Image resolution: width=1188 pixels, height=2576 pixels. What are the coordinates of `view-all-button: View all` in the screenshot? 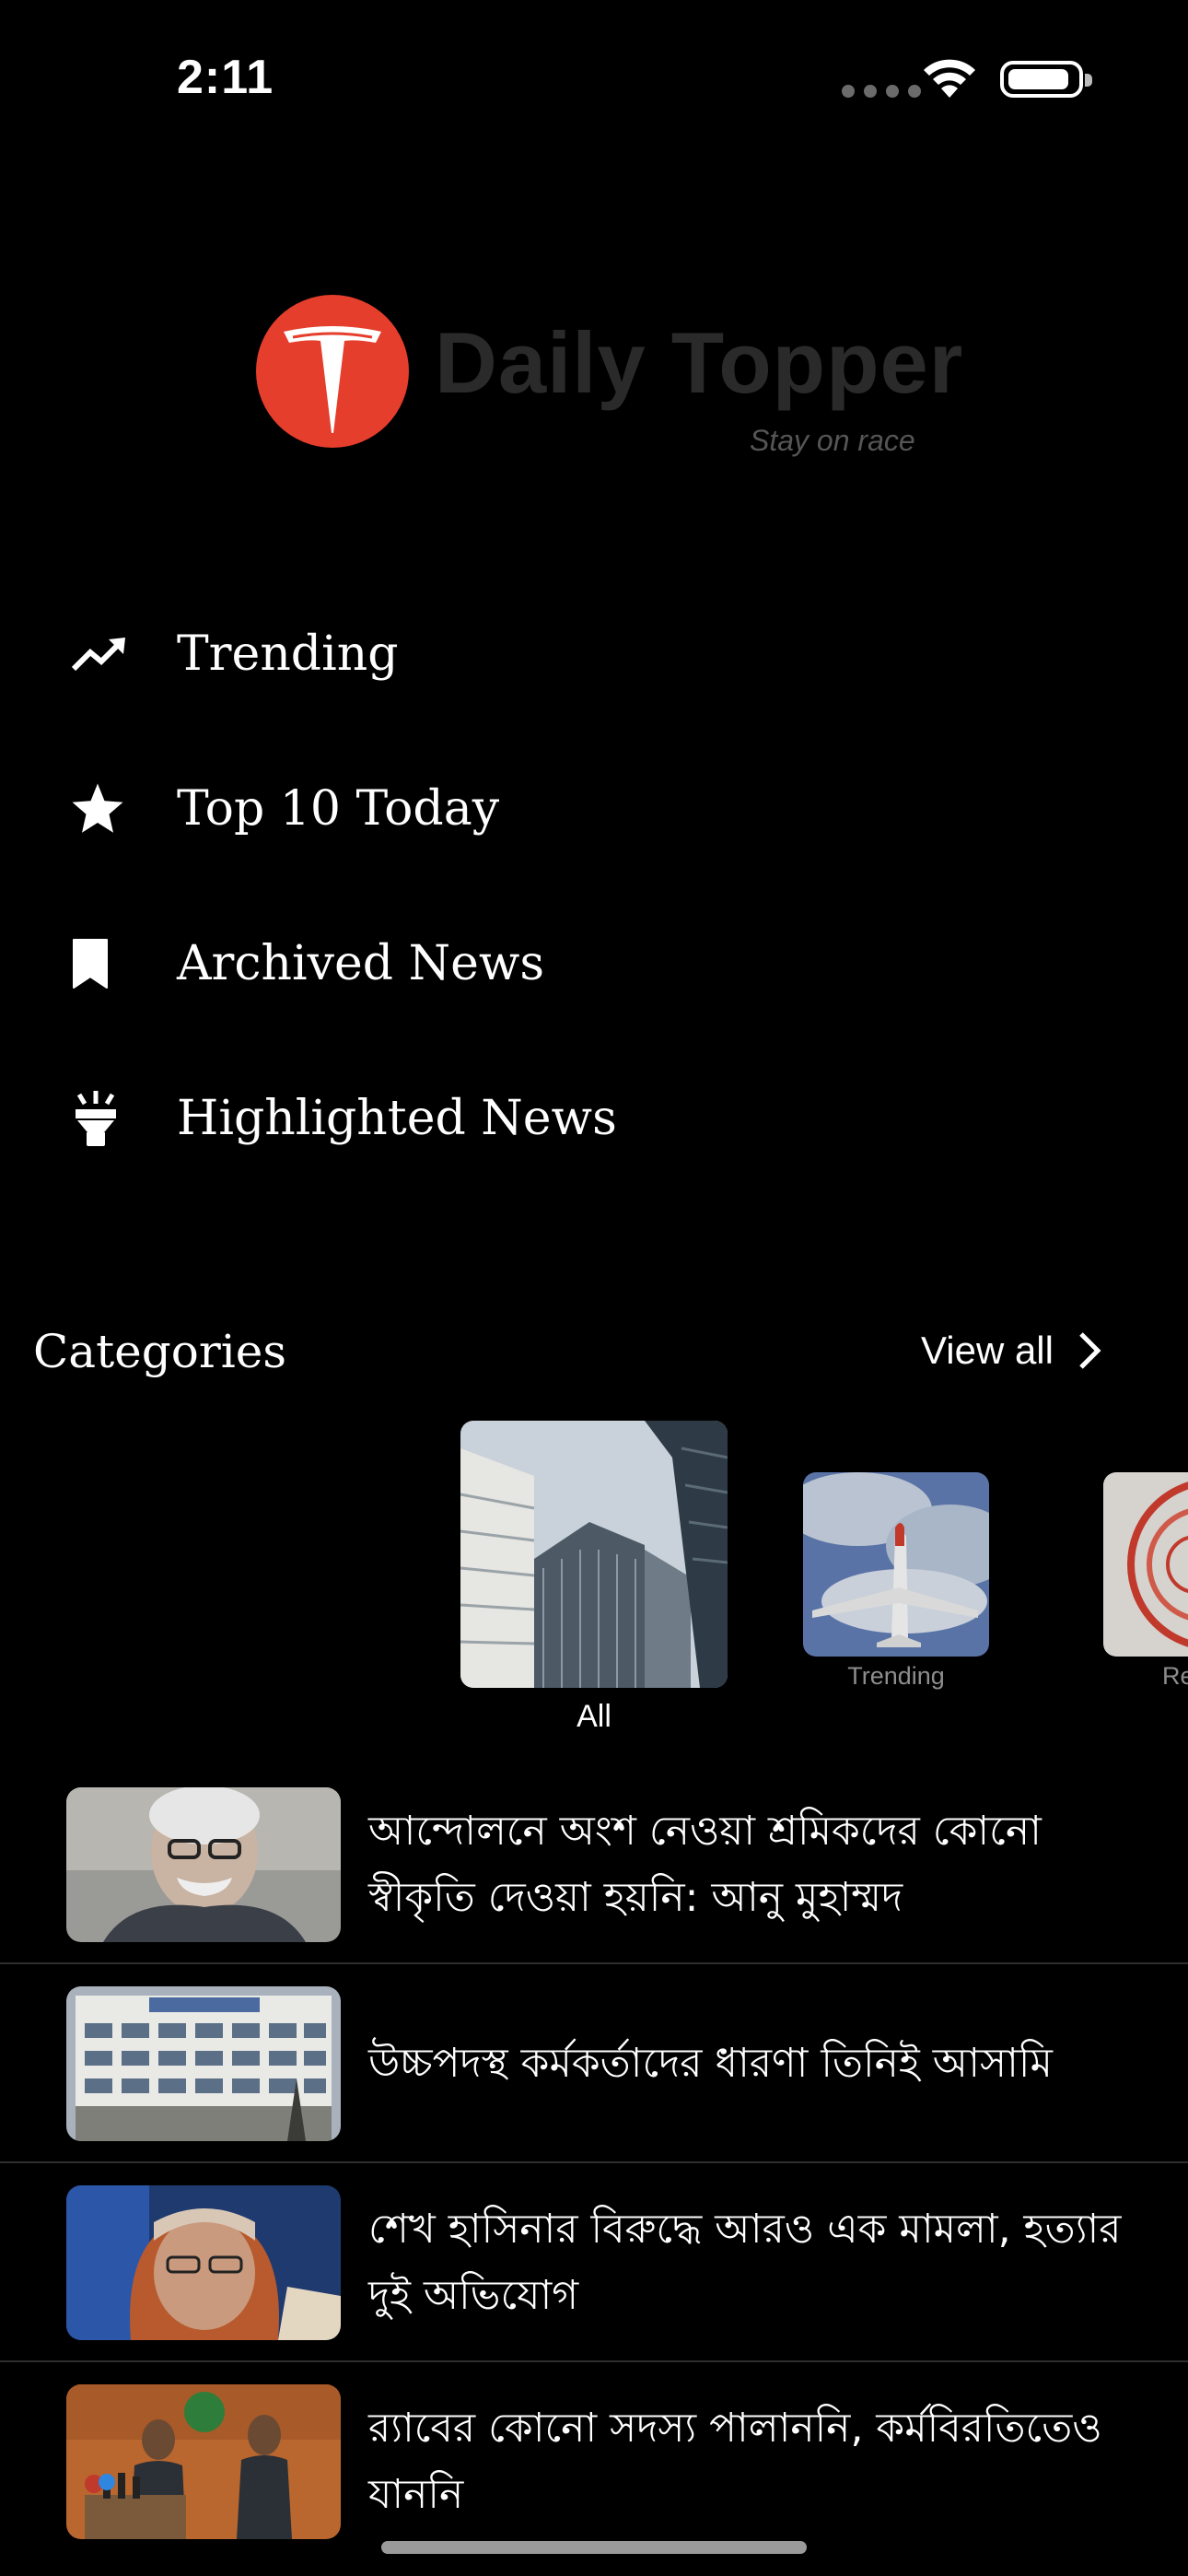 It's located at (1011, 1351).